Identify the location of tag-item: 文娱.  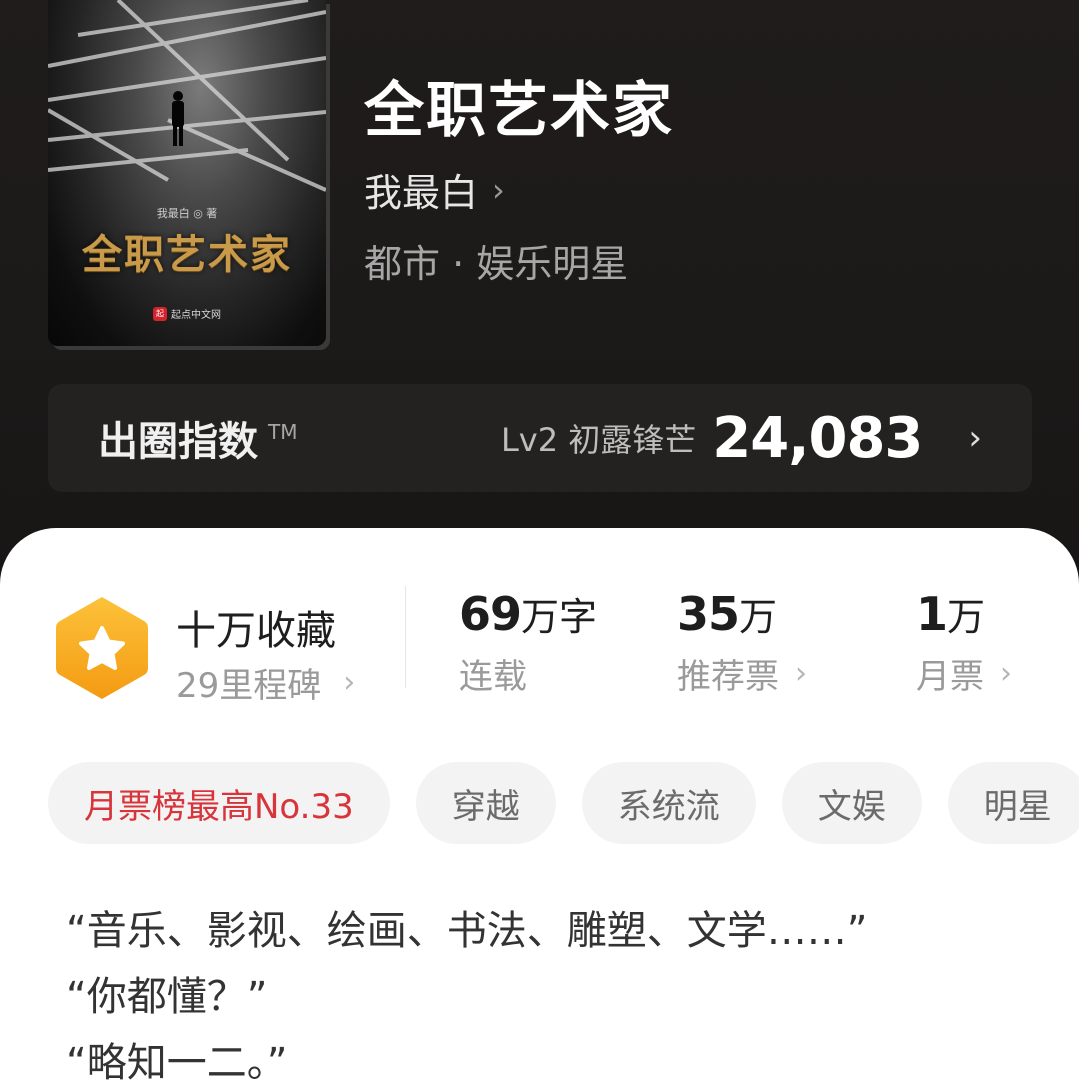
(851, 803).